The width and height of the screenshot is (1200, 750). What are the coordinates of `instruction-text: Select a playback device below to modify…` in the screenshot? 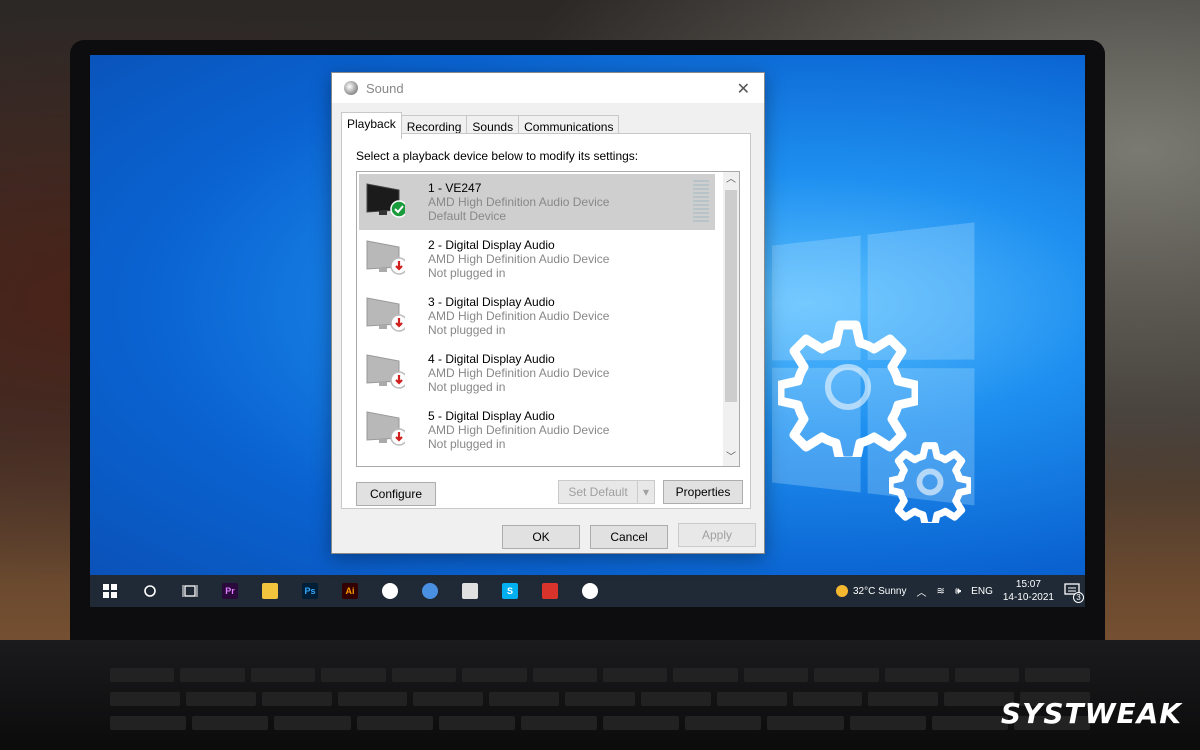 It's located at (497, 156).